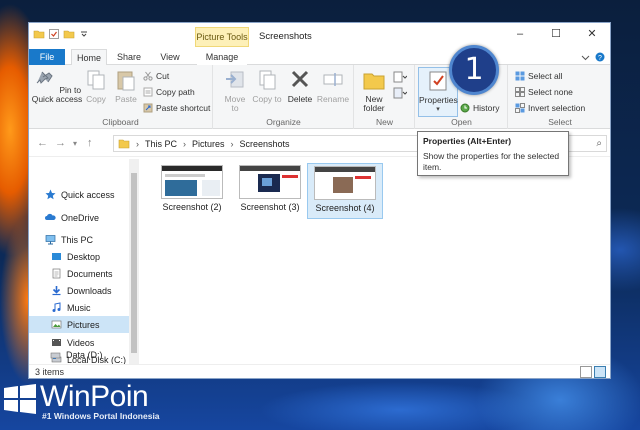  Describe the element at coordinates (374, 103) in the screenshot. I see `new-folder-label: New folder` at that location.